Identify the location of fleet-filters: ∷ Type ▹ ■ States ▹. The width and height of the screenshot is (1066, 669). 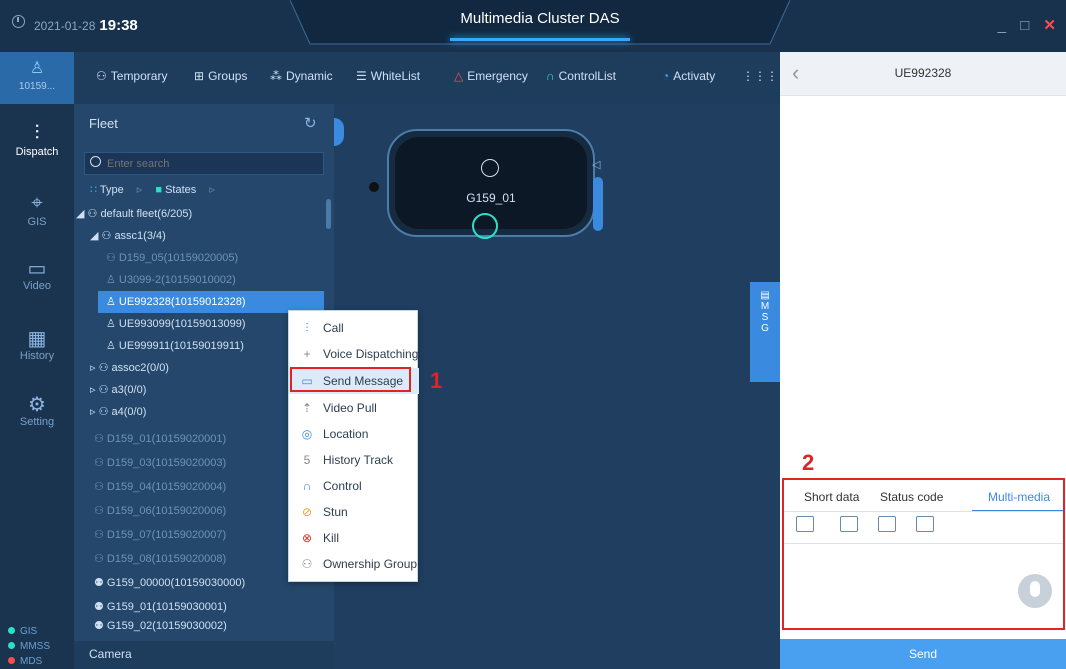
(157, 189).